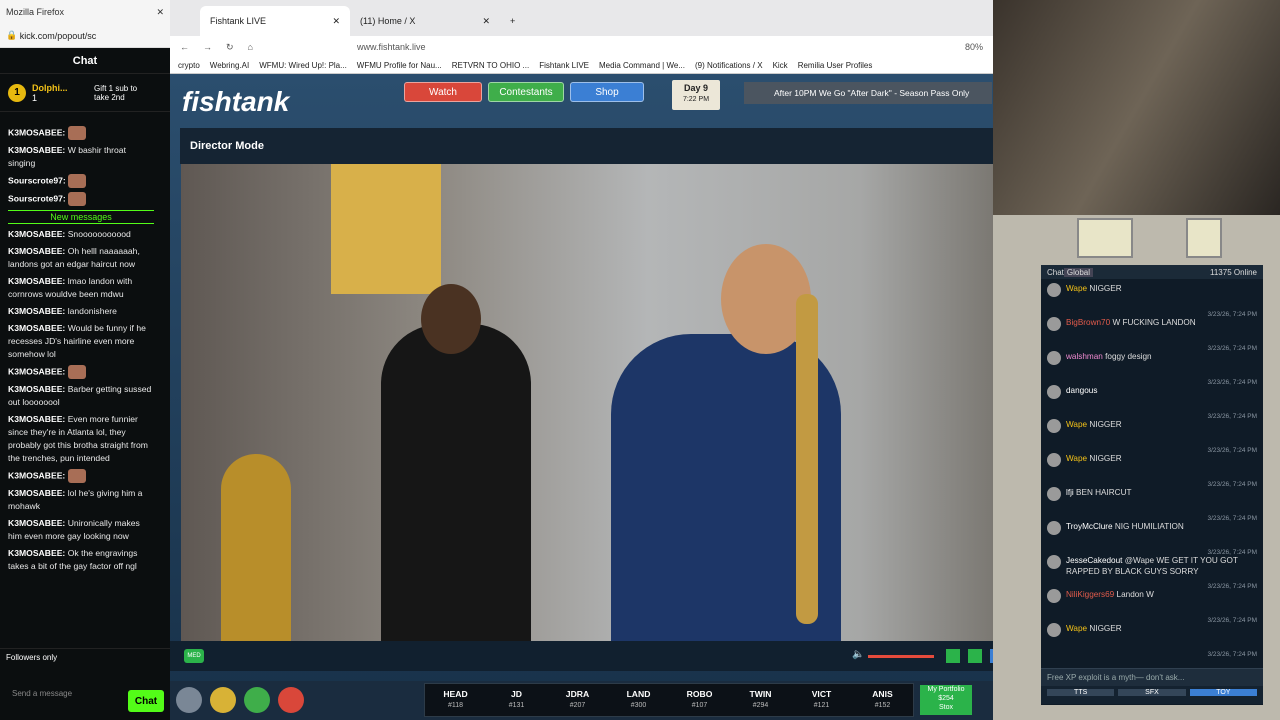 The width and height of the screenshot is (1280, 720). Describe the element at coordinates (1089, 526) in the screenshot. I see `chat2-user: TroyMcClure` at that location.